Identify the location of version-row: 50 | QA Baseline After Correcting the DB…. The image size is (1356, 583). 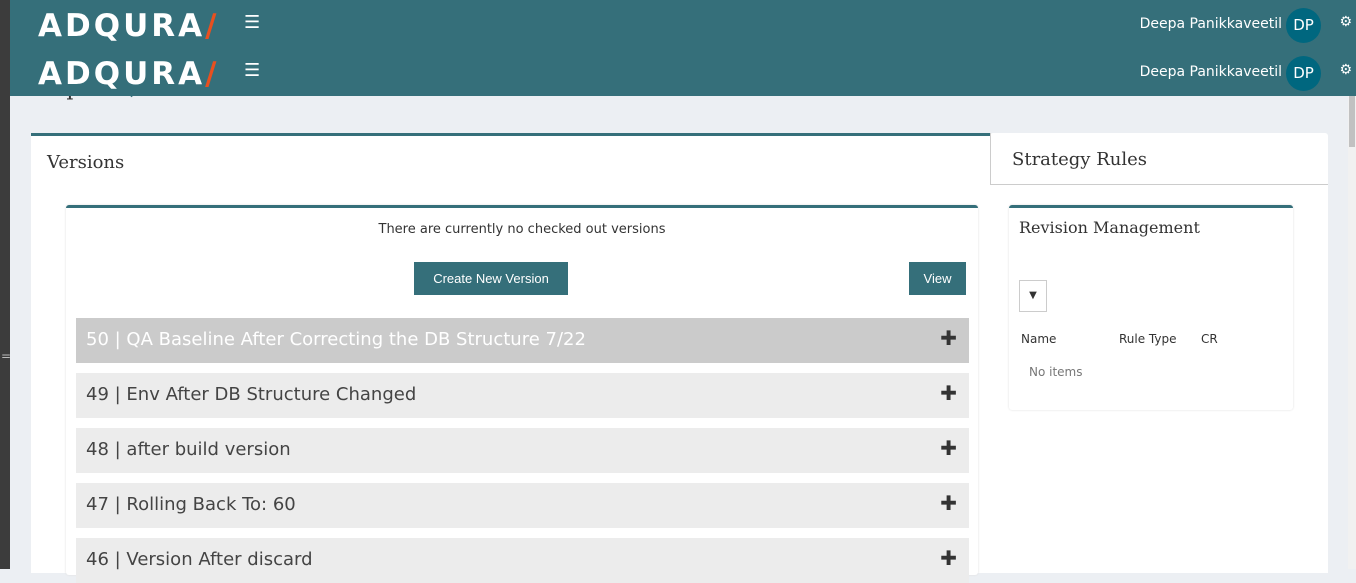
(522, 340).